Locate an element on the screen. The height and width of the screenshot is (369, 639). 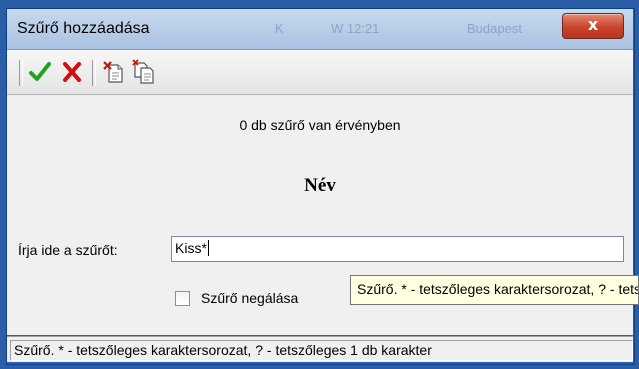
text-caret is located at coordinates (208, 248).